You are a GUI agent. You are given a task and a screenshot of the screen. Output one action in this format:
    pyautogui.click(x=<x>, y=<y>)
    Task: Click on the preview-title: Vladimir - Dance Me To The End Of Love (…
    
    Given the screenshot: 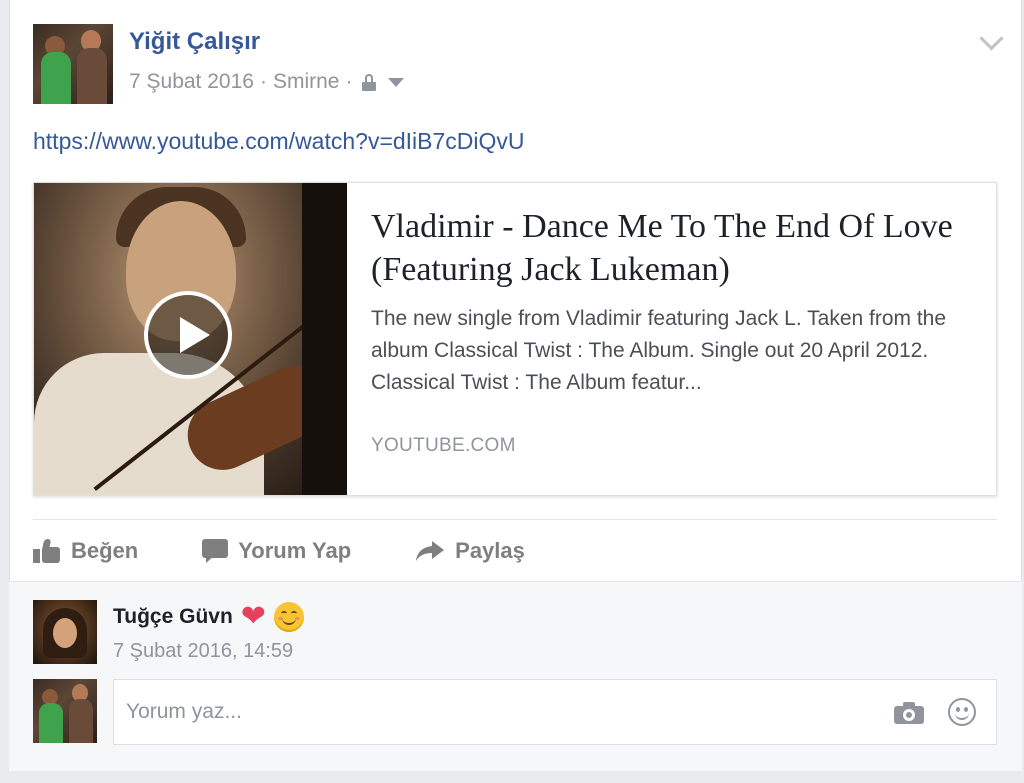 What is the action you would take?
    pyautogui.click(x=671, y=248)
    